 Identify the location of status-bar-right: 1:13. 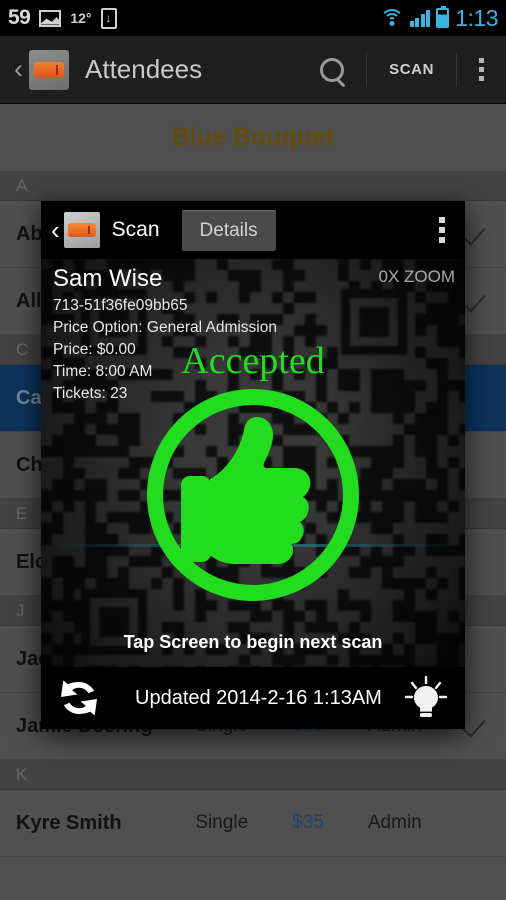
(438, 18).